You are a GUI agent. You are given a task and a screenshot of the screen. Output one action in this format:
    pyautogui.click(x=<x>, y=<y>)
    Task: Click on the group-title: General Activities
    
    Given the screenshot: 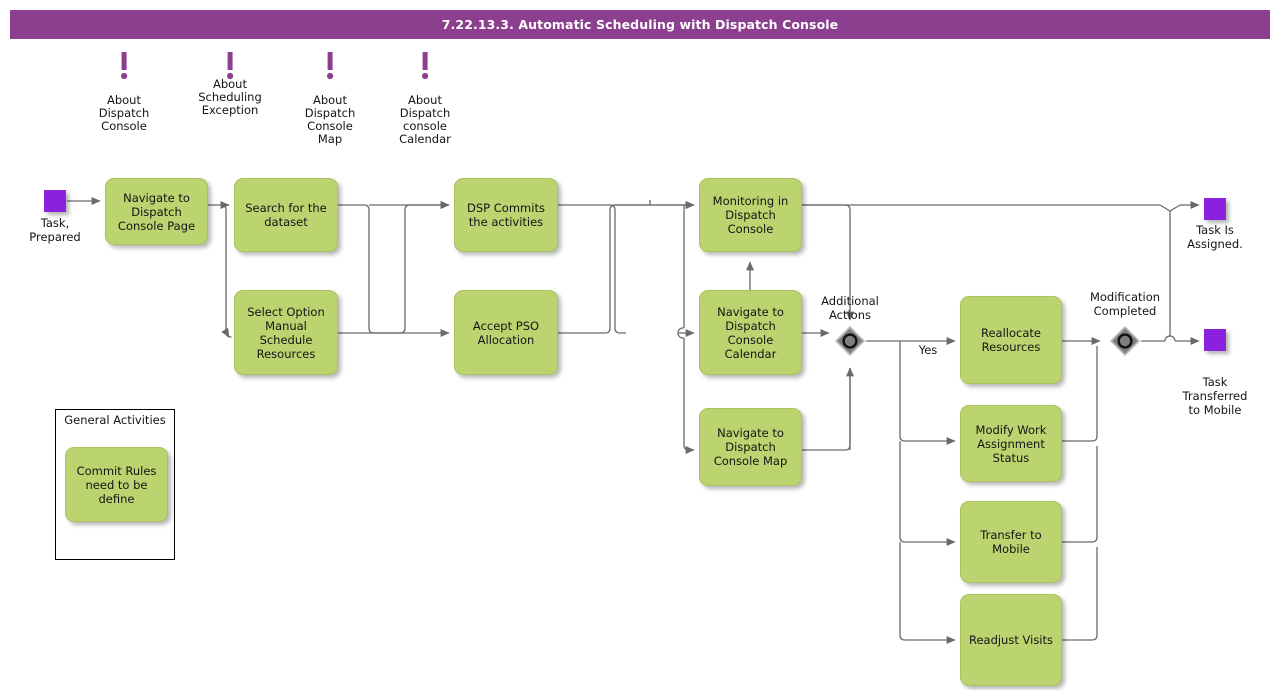 What is the action you would take?
    pyautogui.click(x=115, y=420)
    